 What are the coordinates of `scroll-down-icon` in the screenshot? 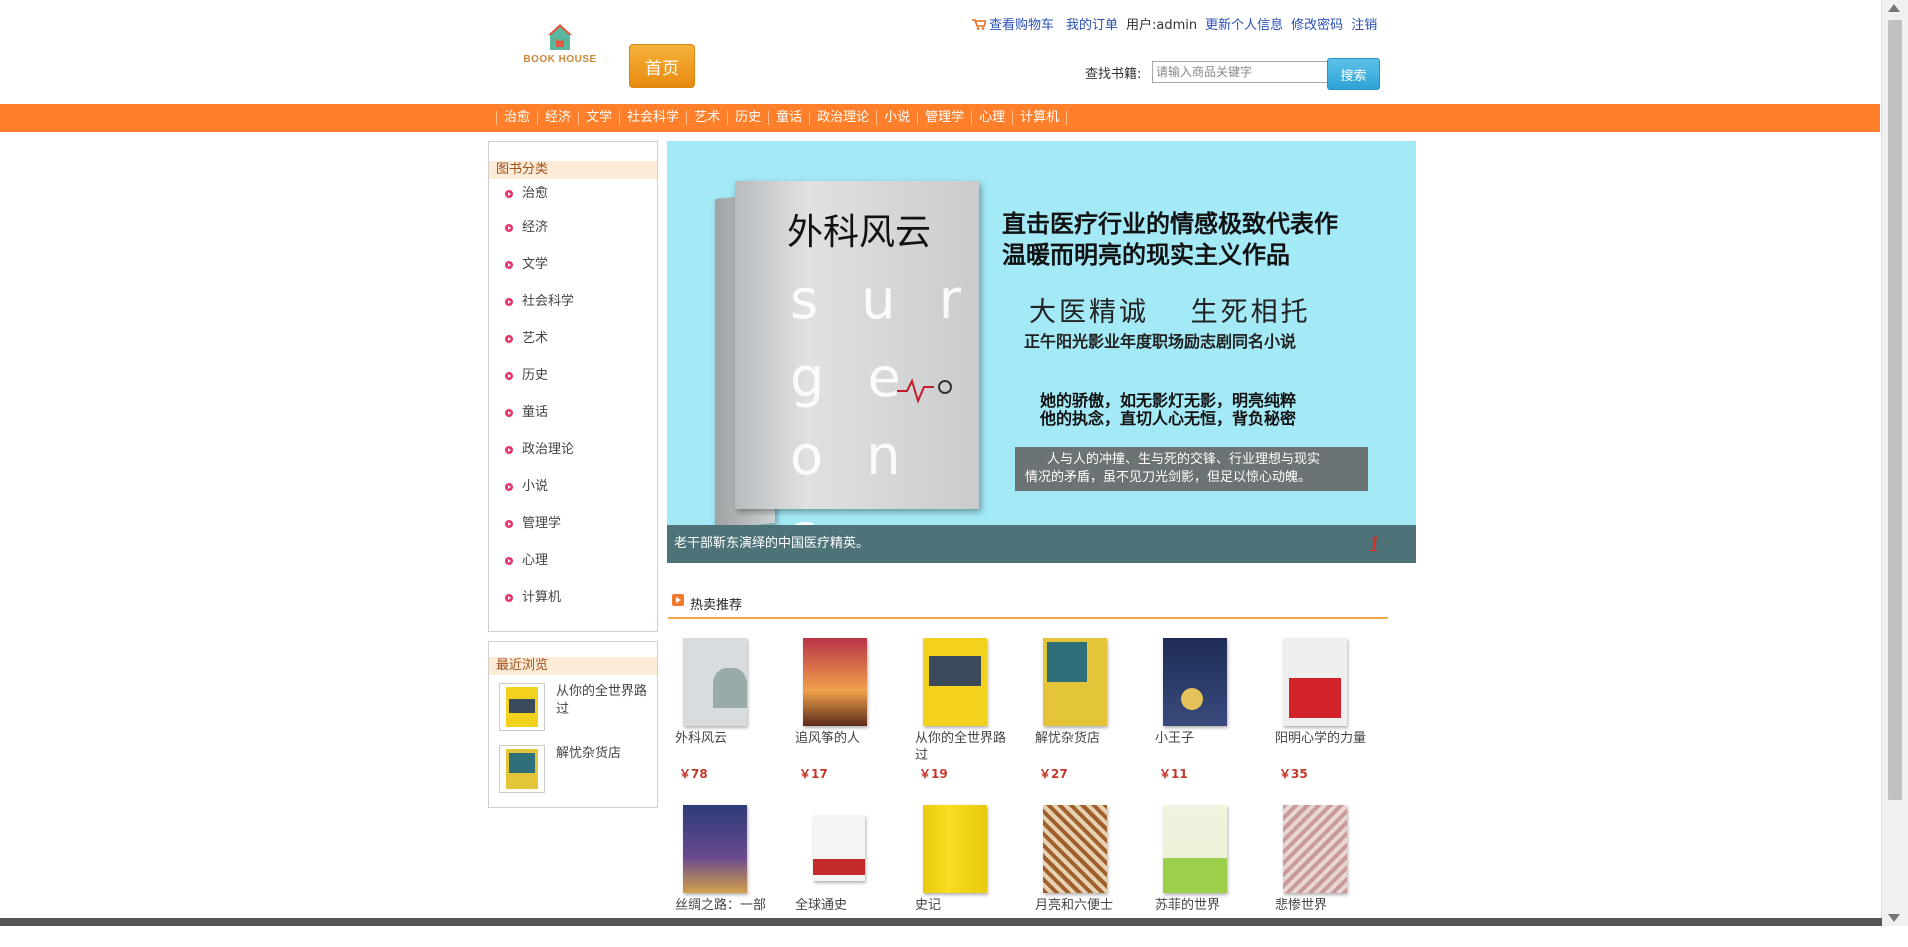 It's located at (1894, 918).